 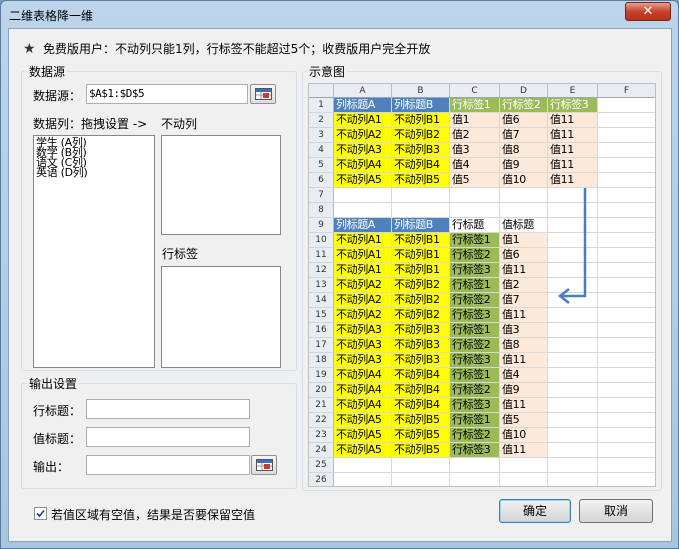 What do you see at coordinates (573, 91) in the screenshot?
I see `column-header: E` at bounding box center [573, 91].